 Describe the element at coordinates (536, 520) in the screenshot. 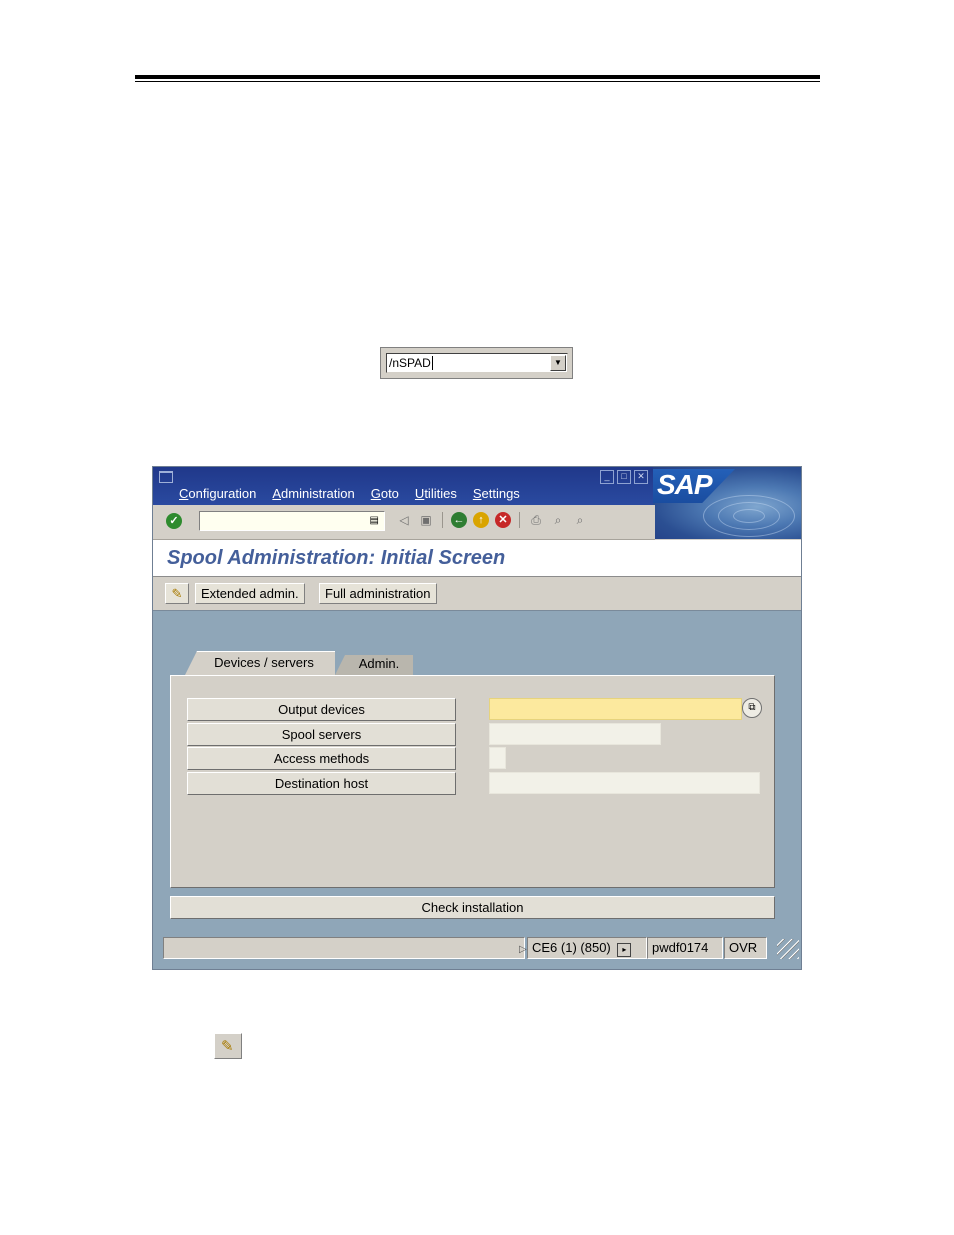

I see `print-icon: ⎙` at that location.